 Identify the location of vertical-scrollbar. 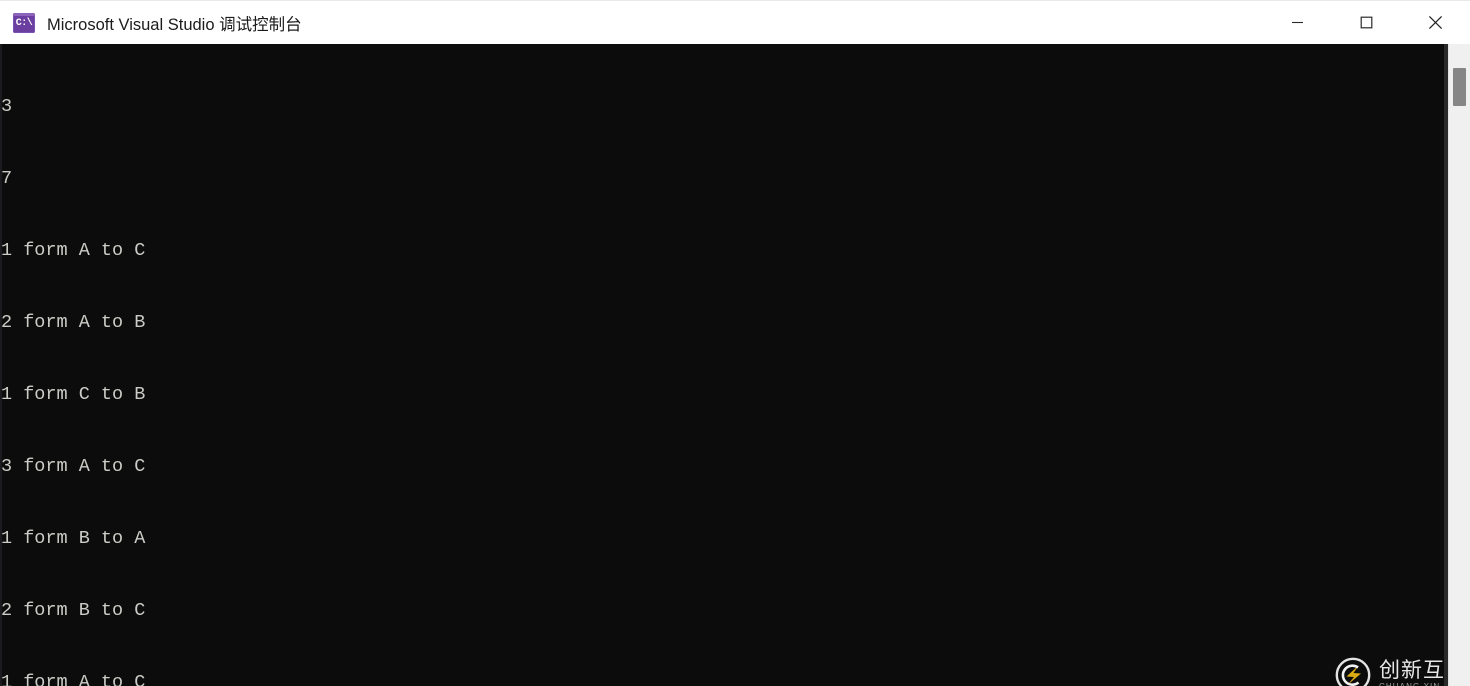
(1459, 365).